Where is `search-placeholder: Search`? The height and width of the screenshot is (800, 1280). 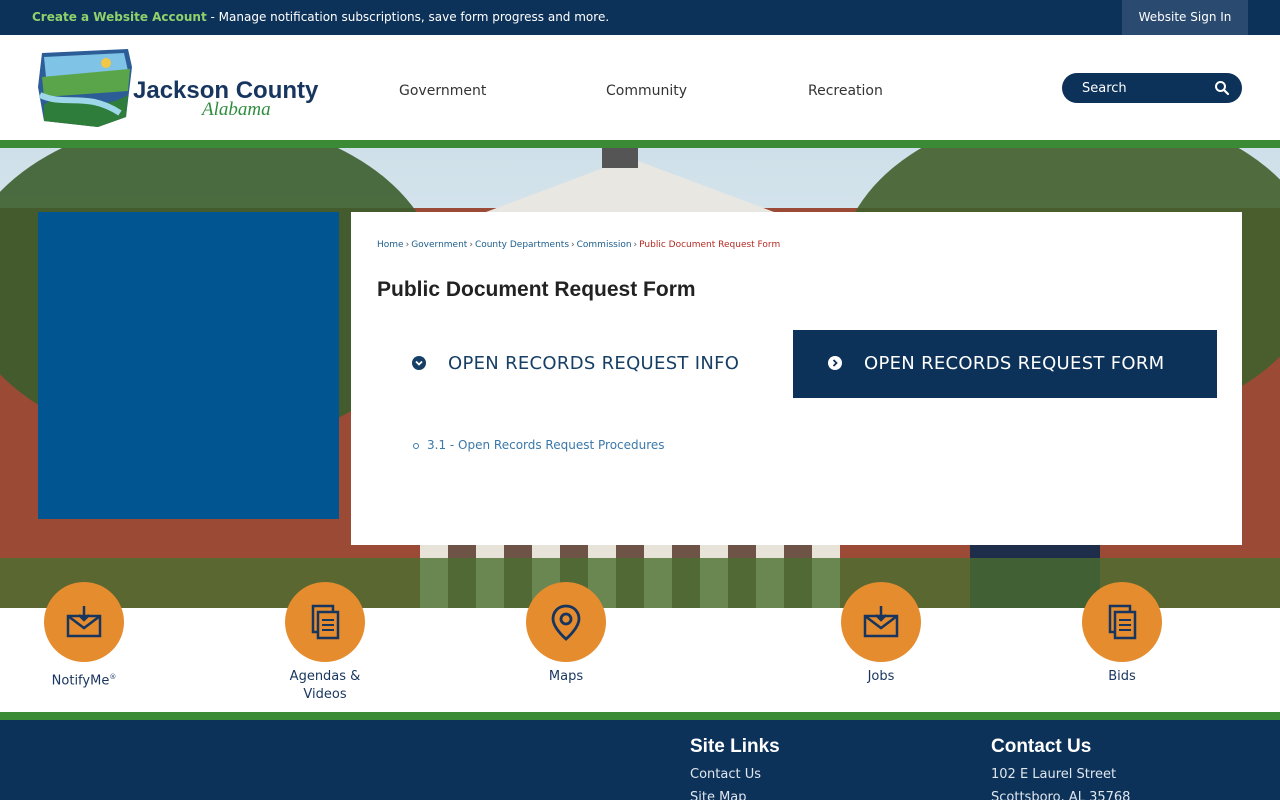
search-placeholder: Search is located at coordinates (1104, 88).